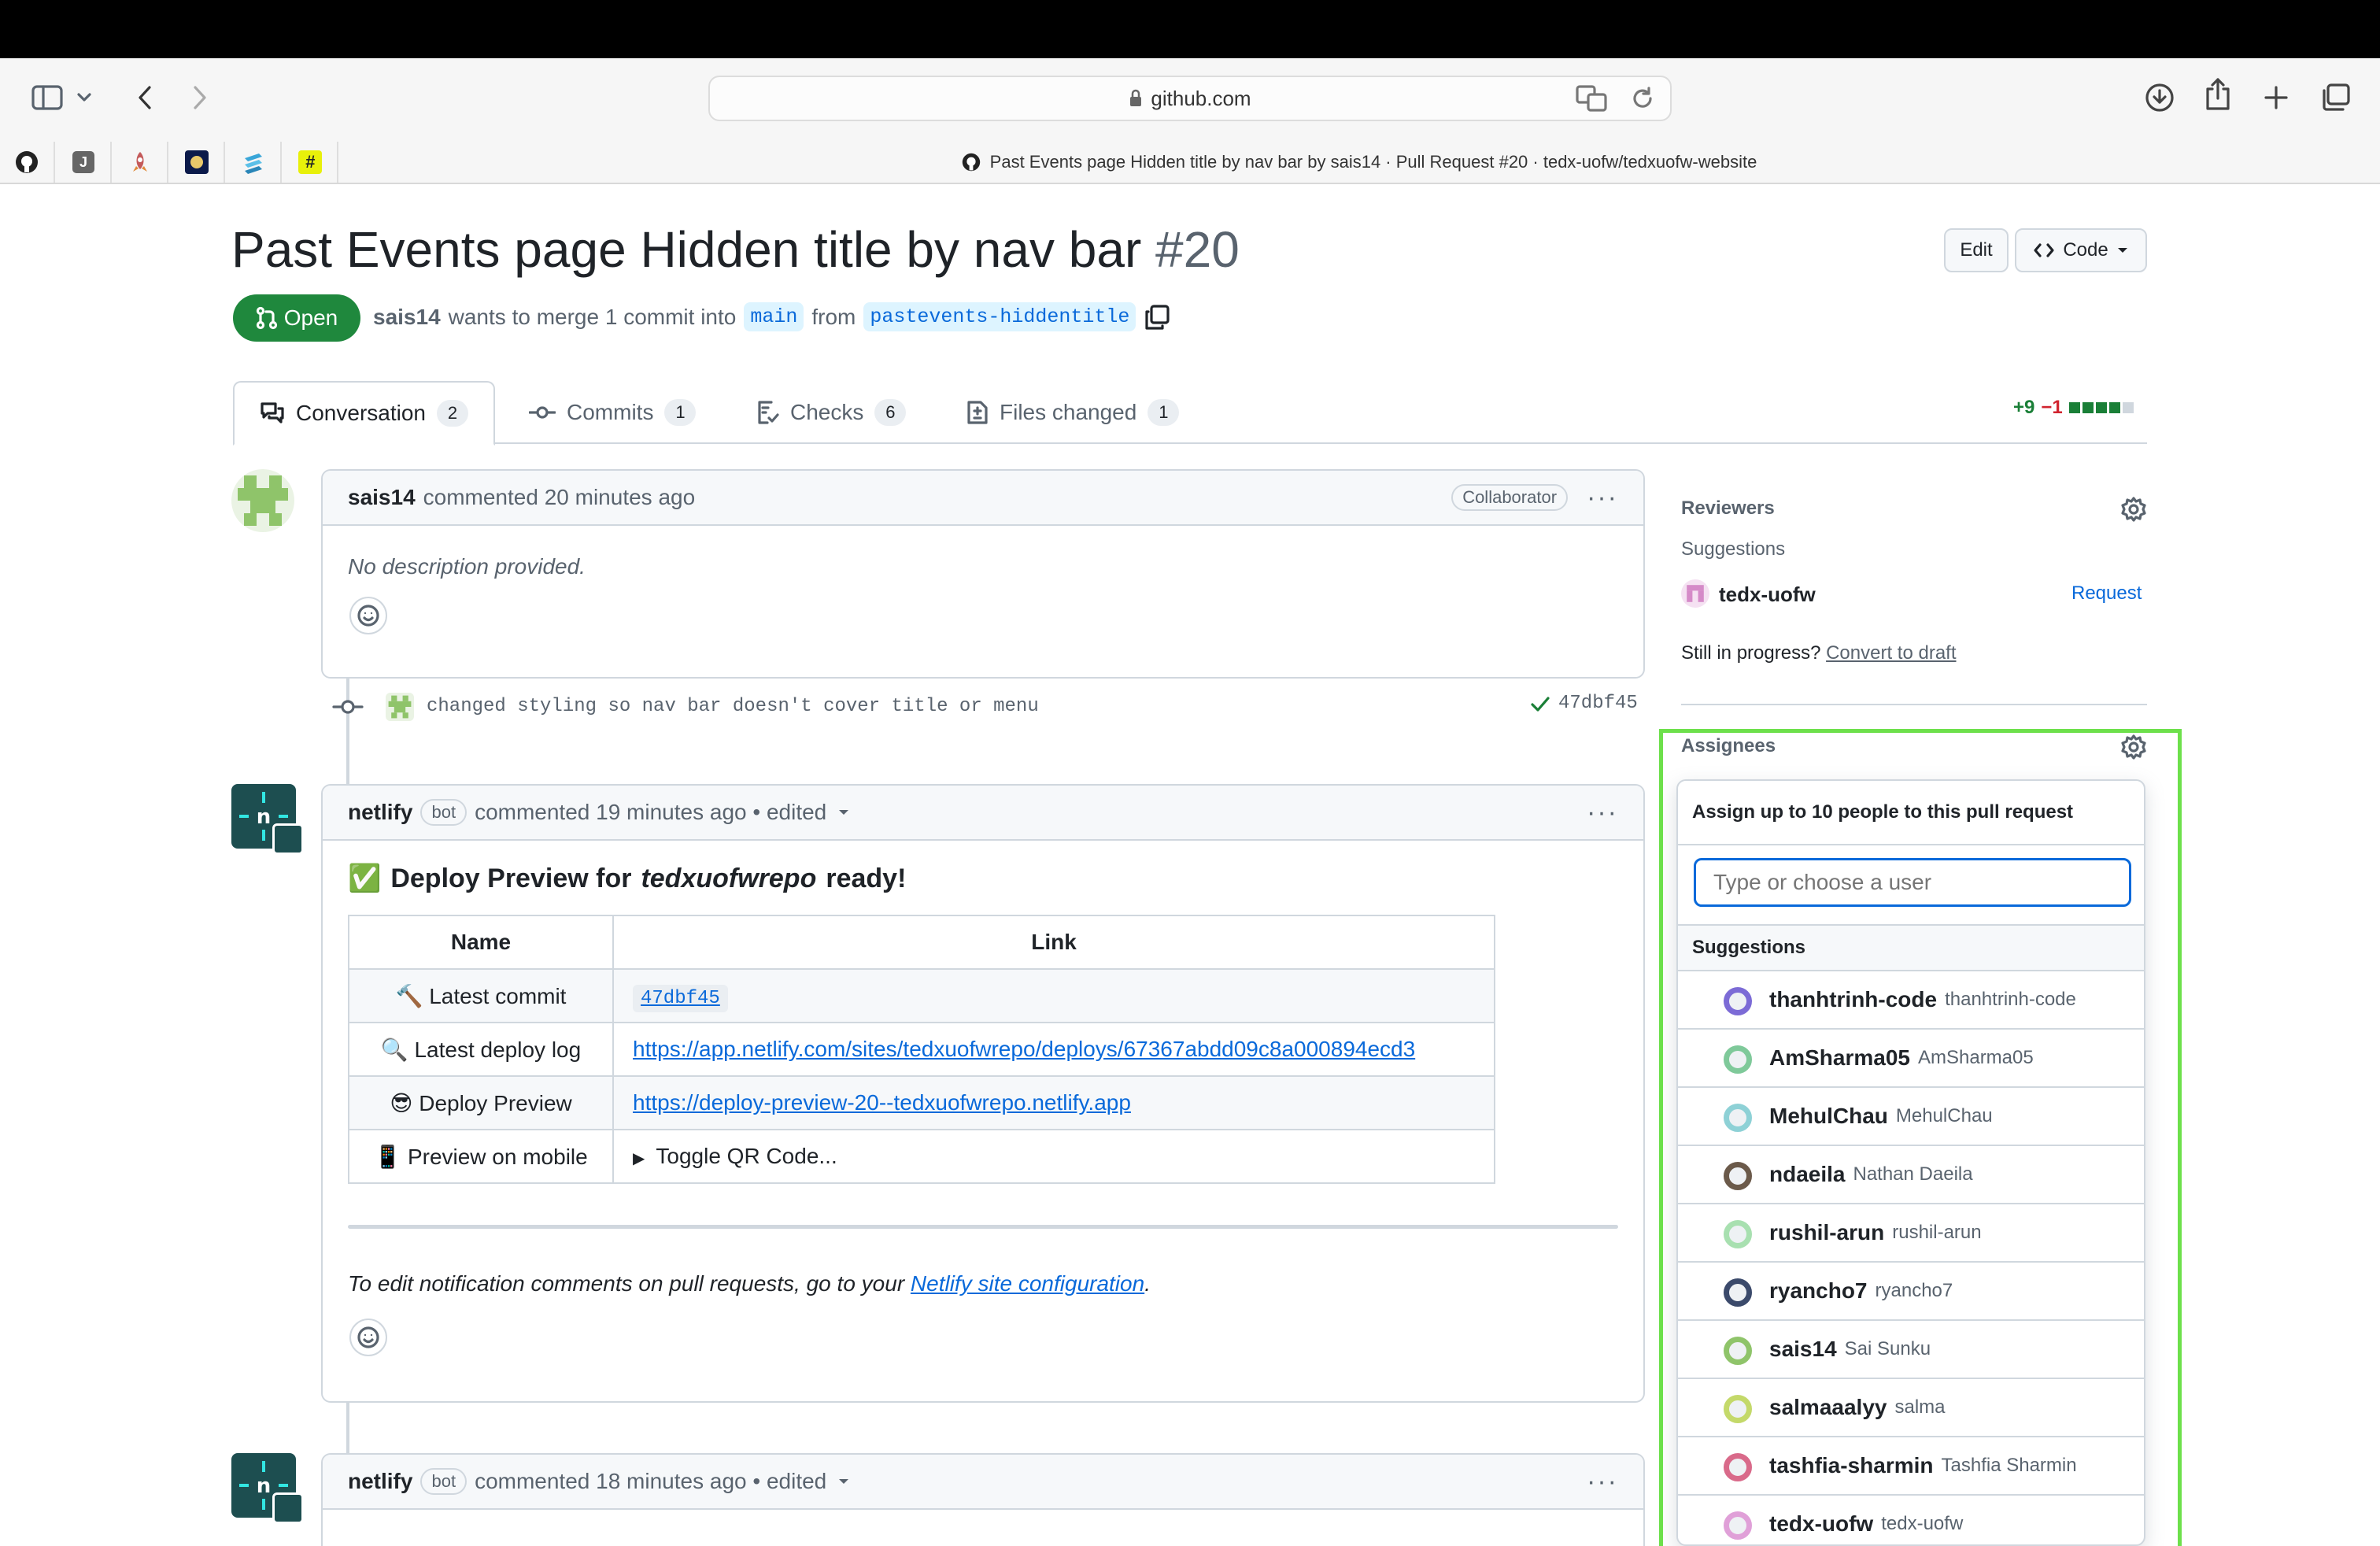 The height and width of the screenshot is (1546, 2380). I want to click on base-branch: main, so click(774, 316).